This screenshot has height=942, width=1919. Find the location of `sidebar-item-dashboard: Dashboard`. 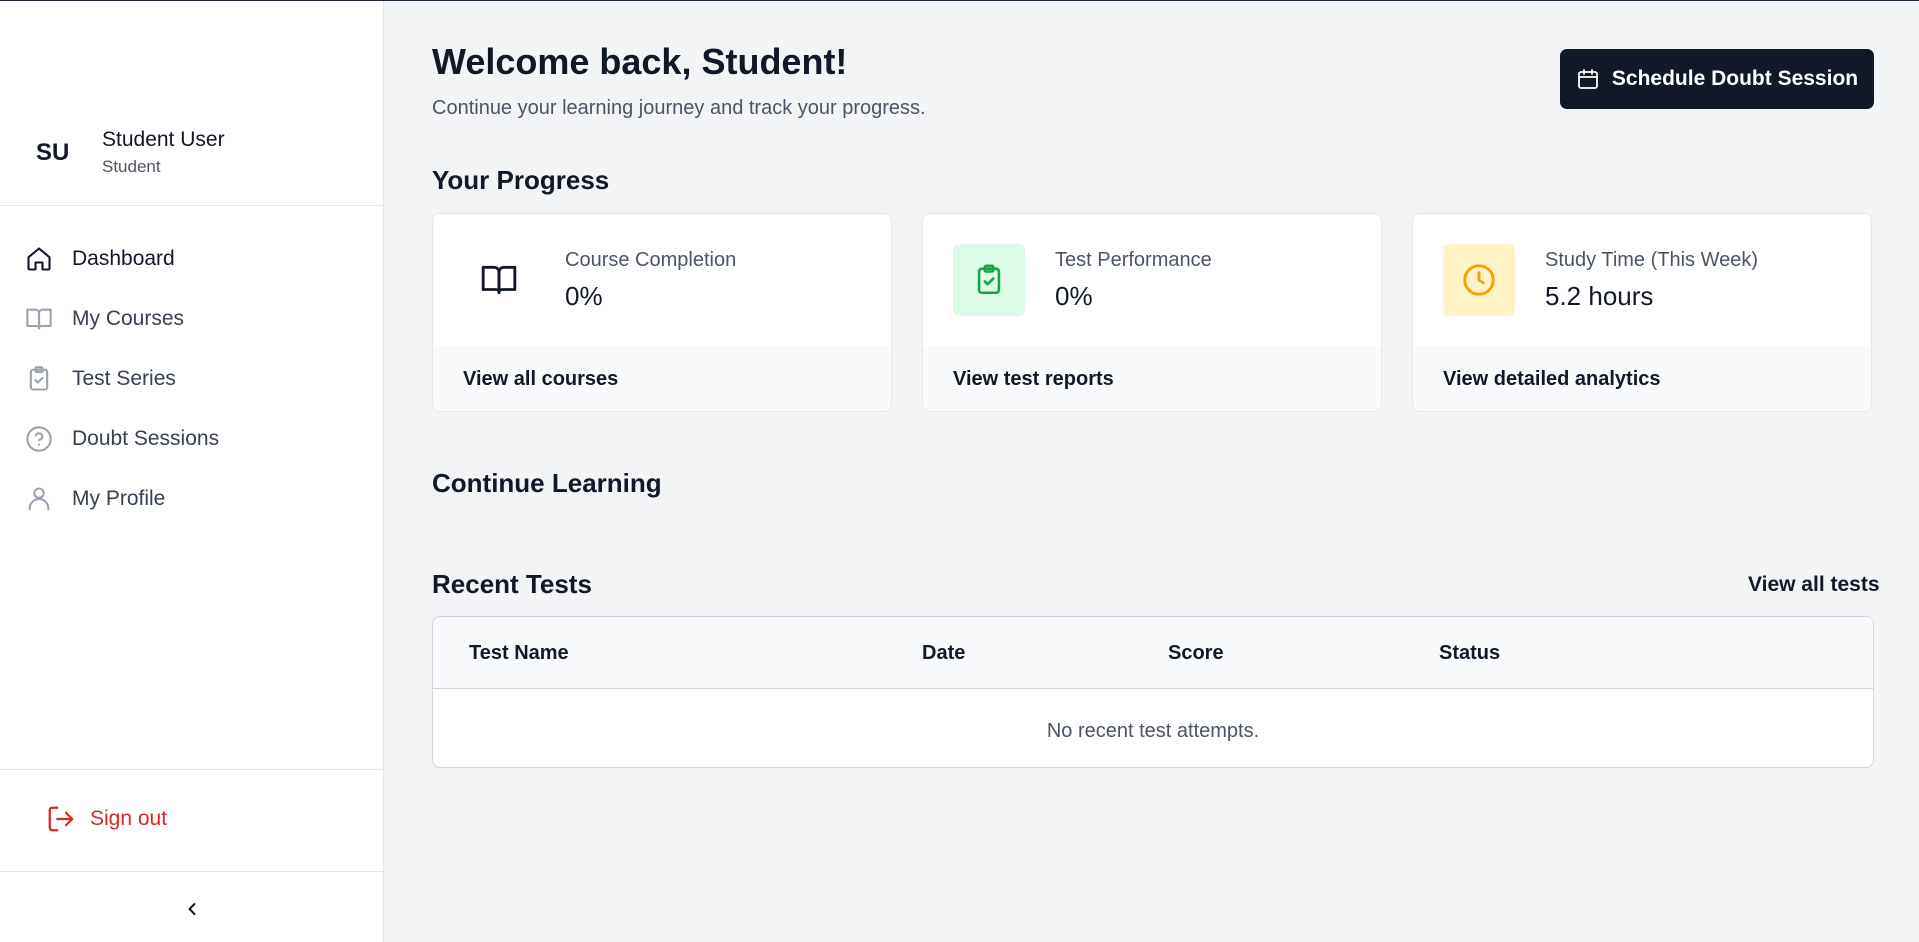

sidebar-item-dashboard: Dashboard is located at coordinates (191, 259).